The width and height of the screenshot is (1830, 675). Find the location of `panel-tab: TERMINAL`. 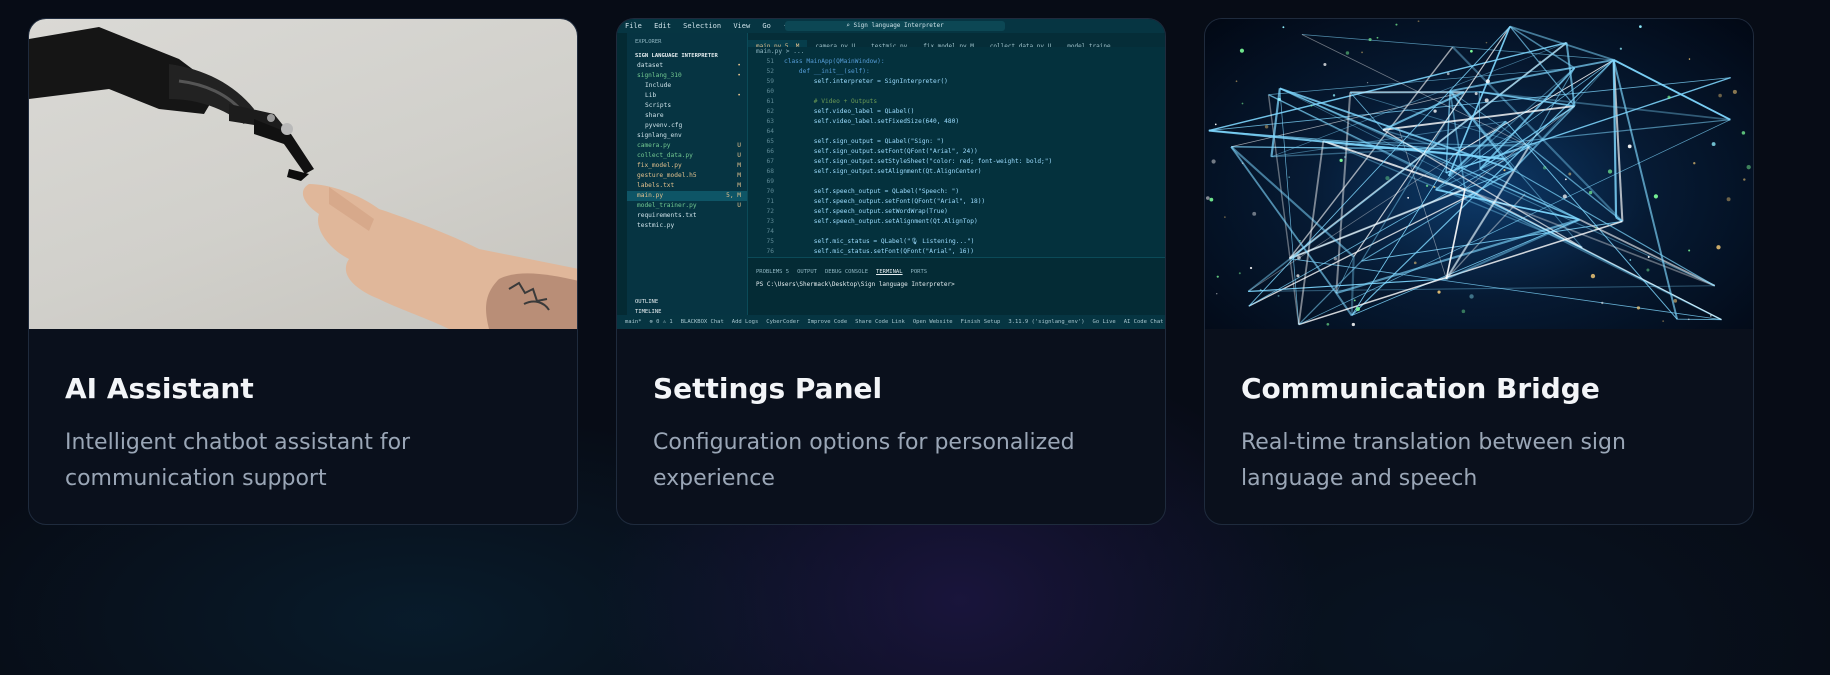

panel-tab: TERMINAL is located at coordinates (889, 272).